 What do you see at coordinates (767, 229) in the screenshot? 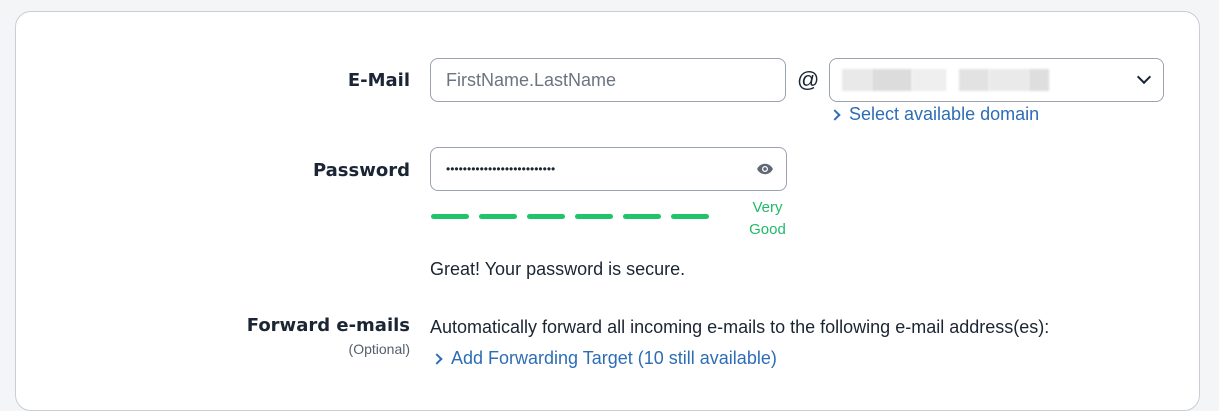
I see `strength-label-line2: Good` at bounding box center [767, 229].